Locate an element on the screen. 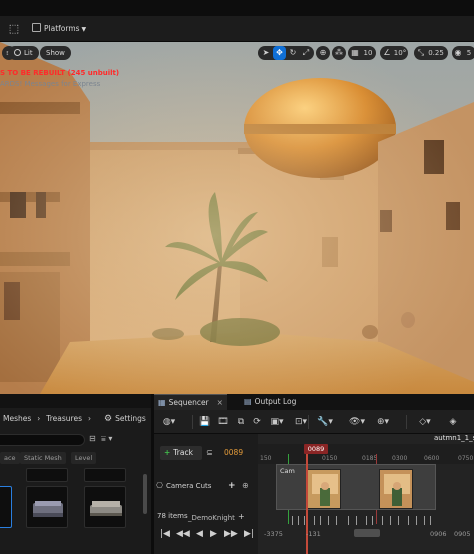 The height and width of the screenshot is (554, 474). camera-cuts-track: ⎔ Camera Cuts + ⊕ is located at coordinates (206, 486).